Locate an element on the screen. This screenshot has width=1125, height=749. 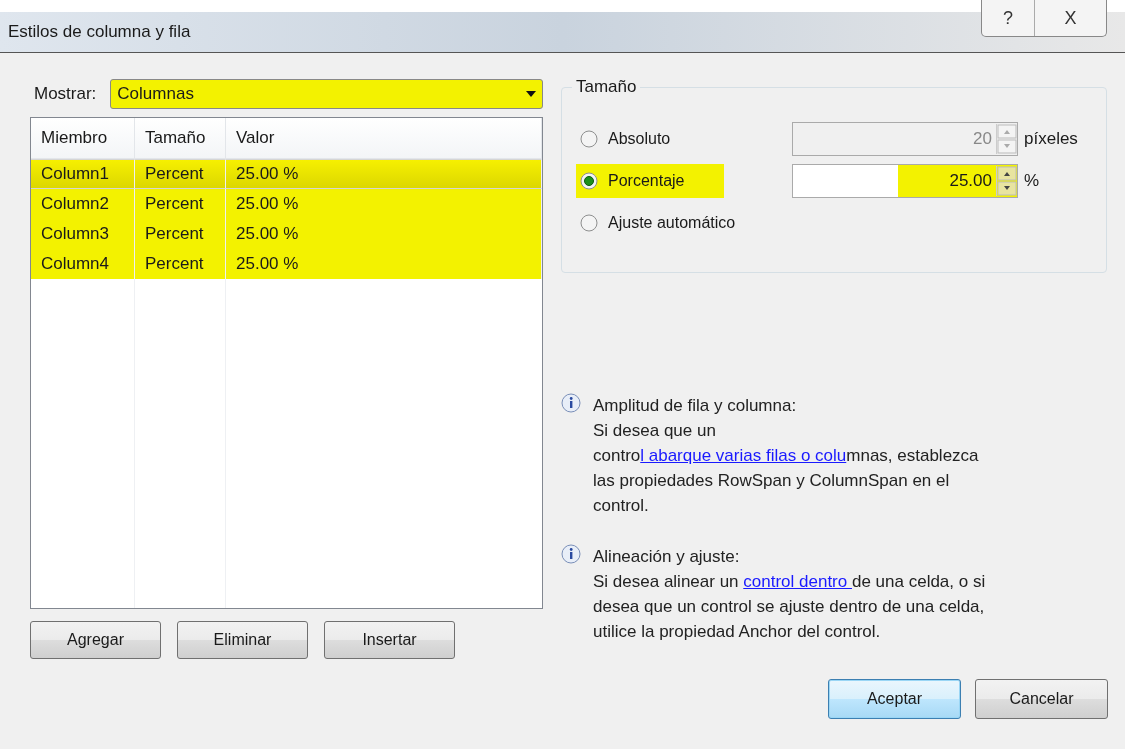
table-cell: Column4 is located at coordinates (83, 264).